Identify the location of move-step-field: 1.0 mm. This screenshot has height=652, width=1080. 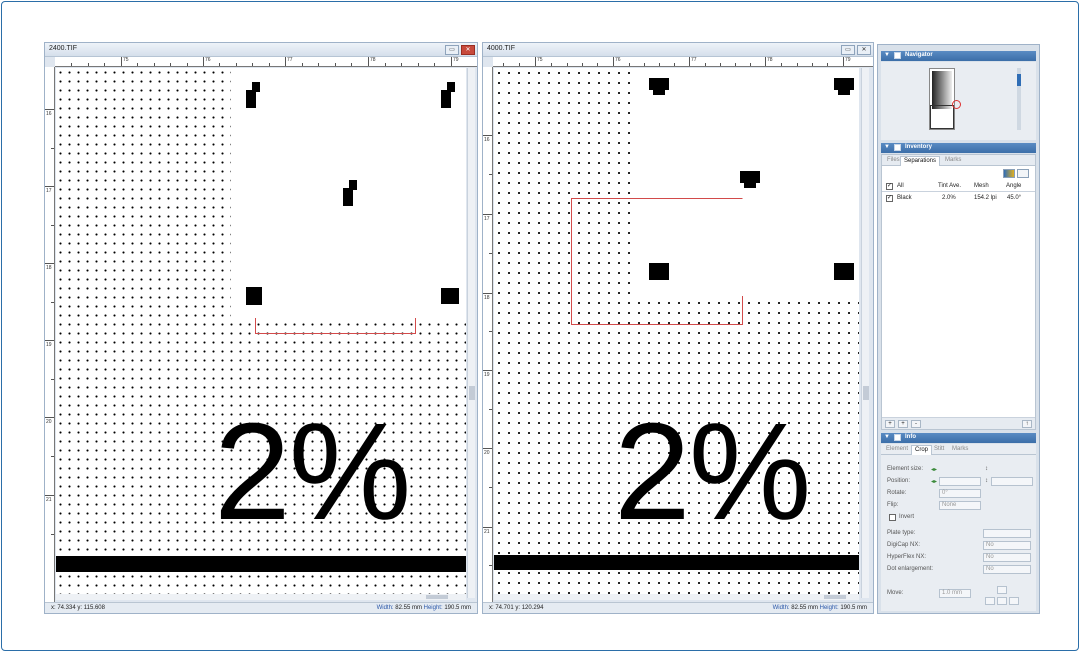
(955, 593).